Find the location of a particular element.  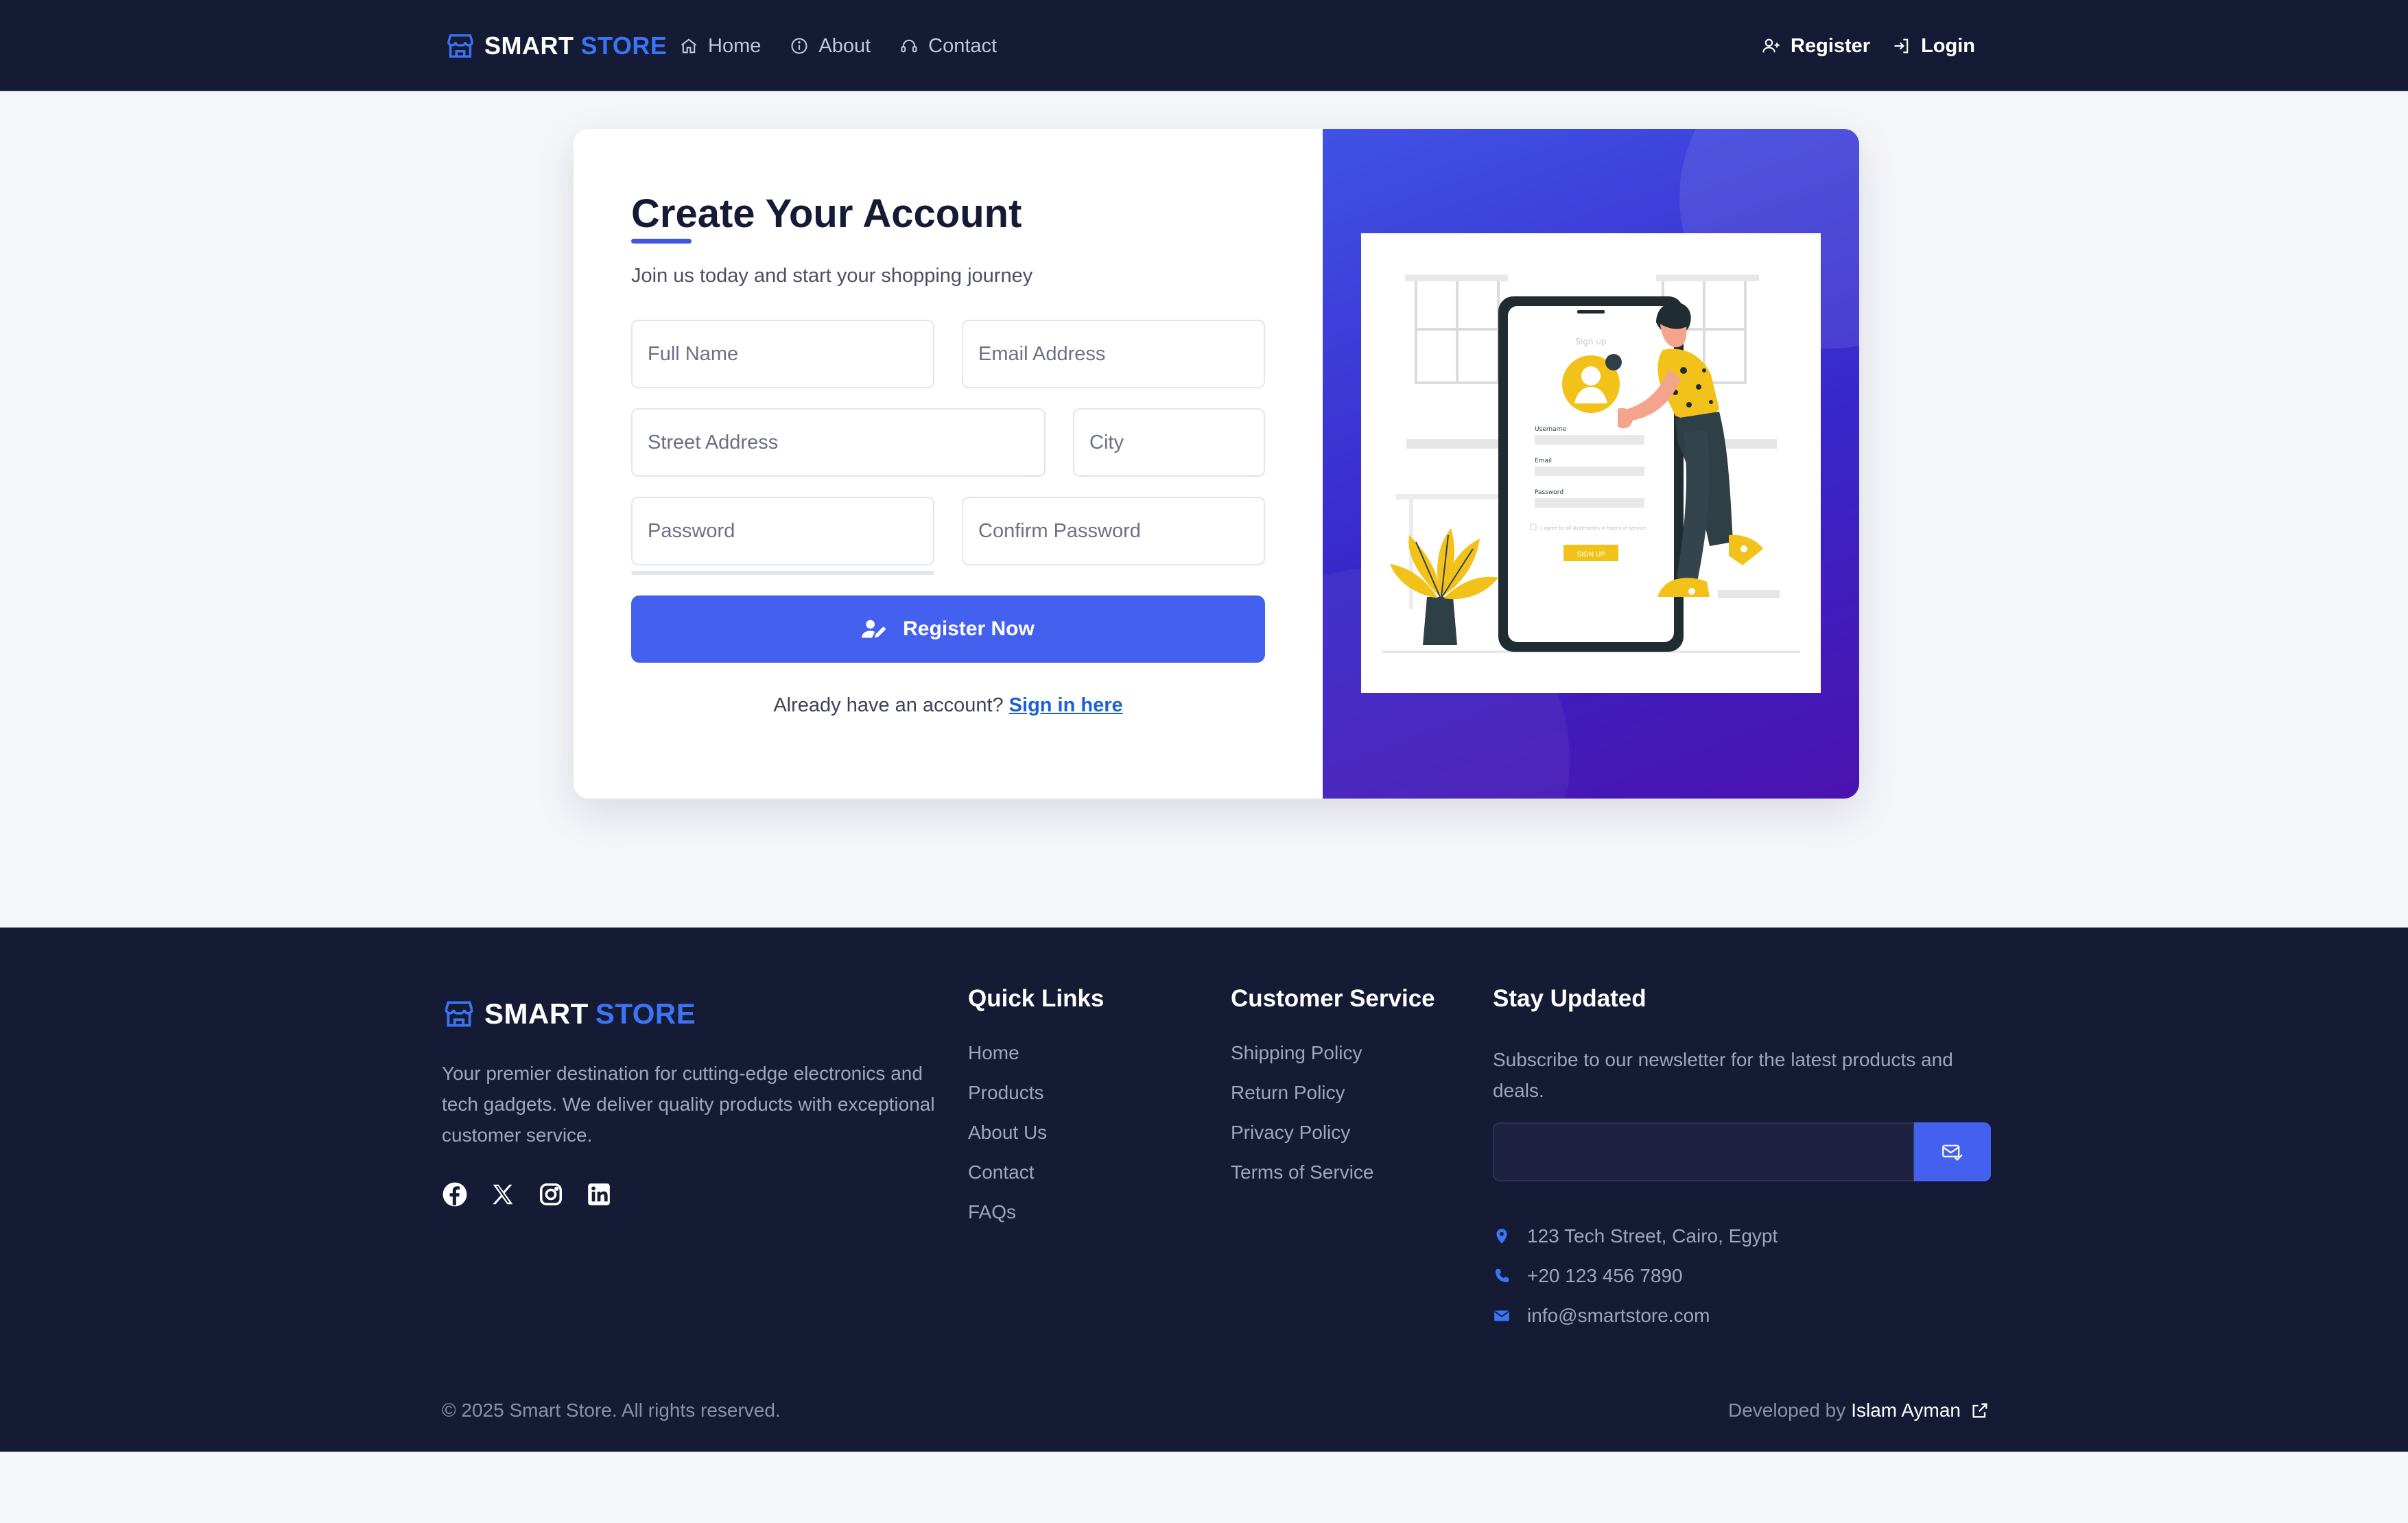

nav-register-label: Register is located at coordinates (1831, 45).